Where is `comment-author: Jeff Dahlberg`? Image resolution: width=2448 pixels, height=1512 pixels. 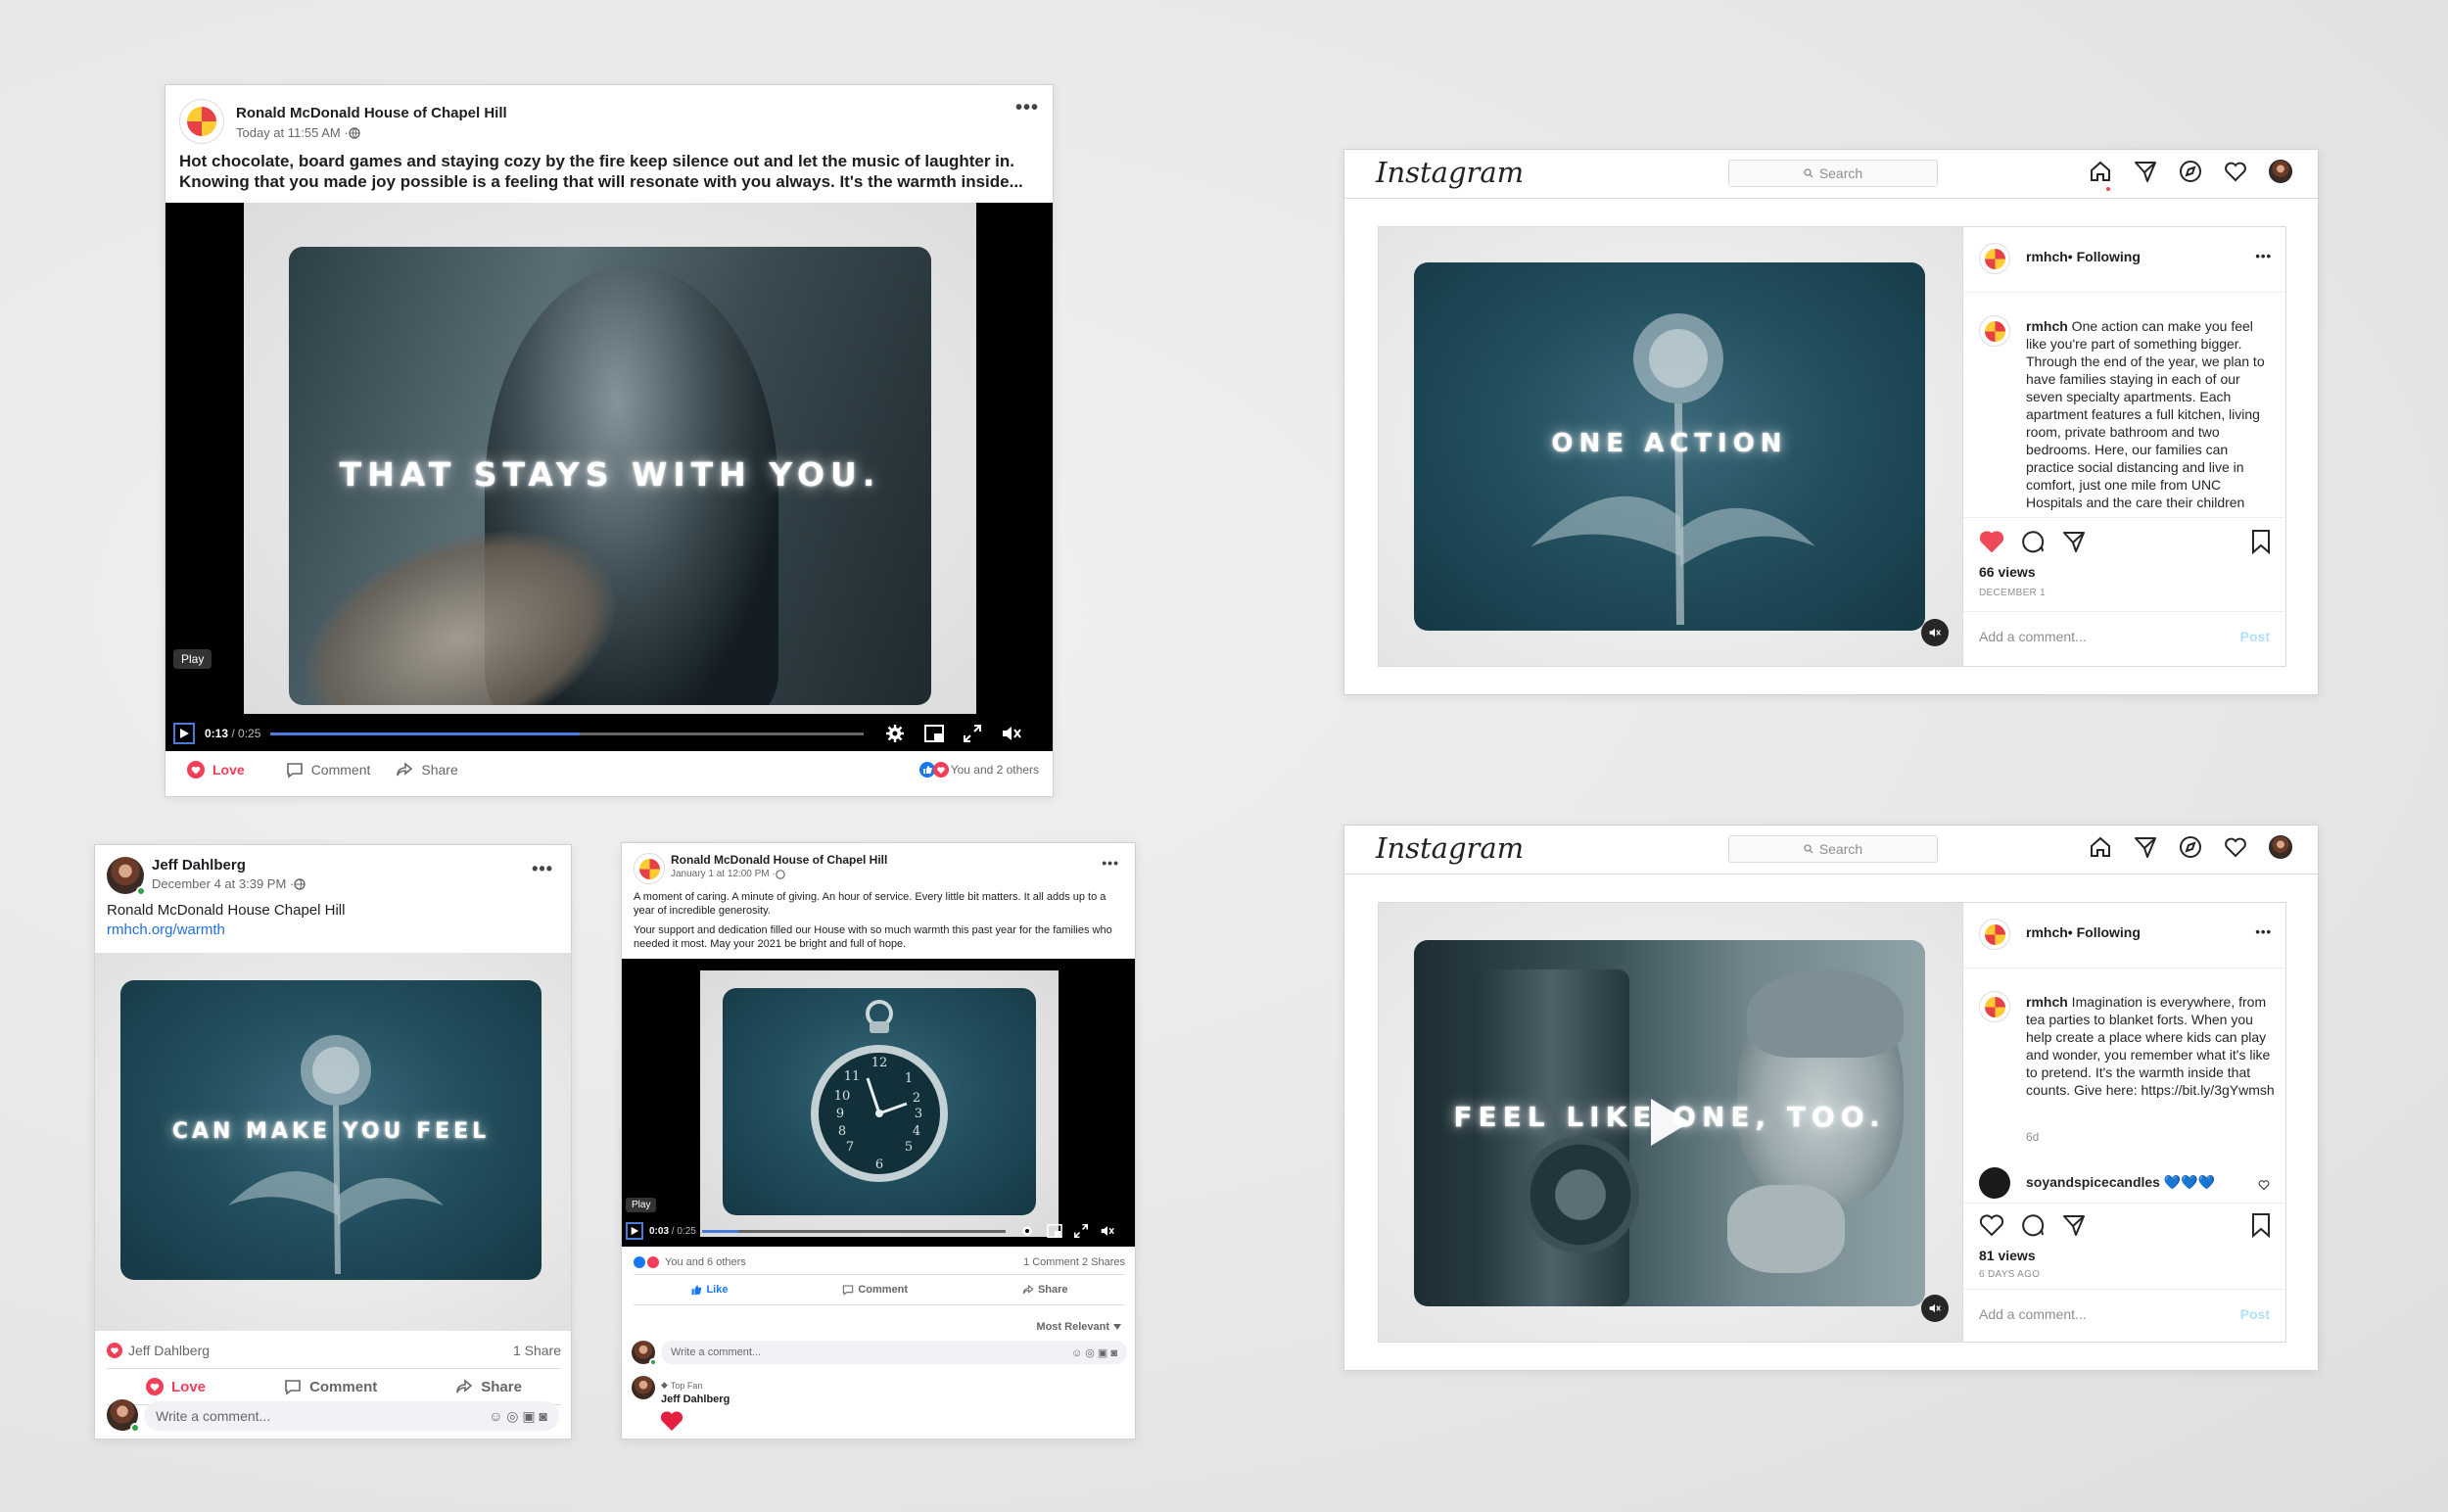 comment-author: Jeff Dahlberg is located at coordinates (695, 1400).